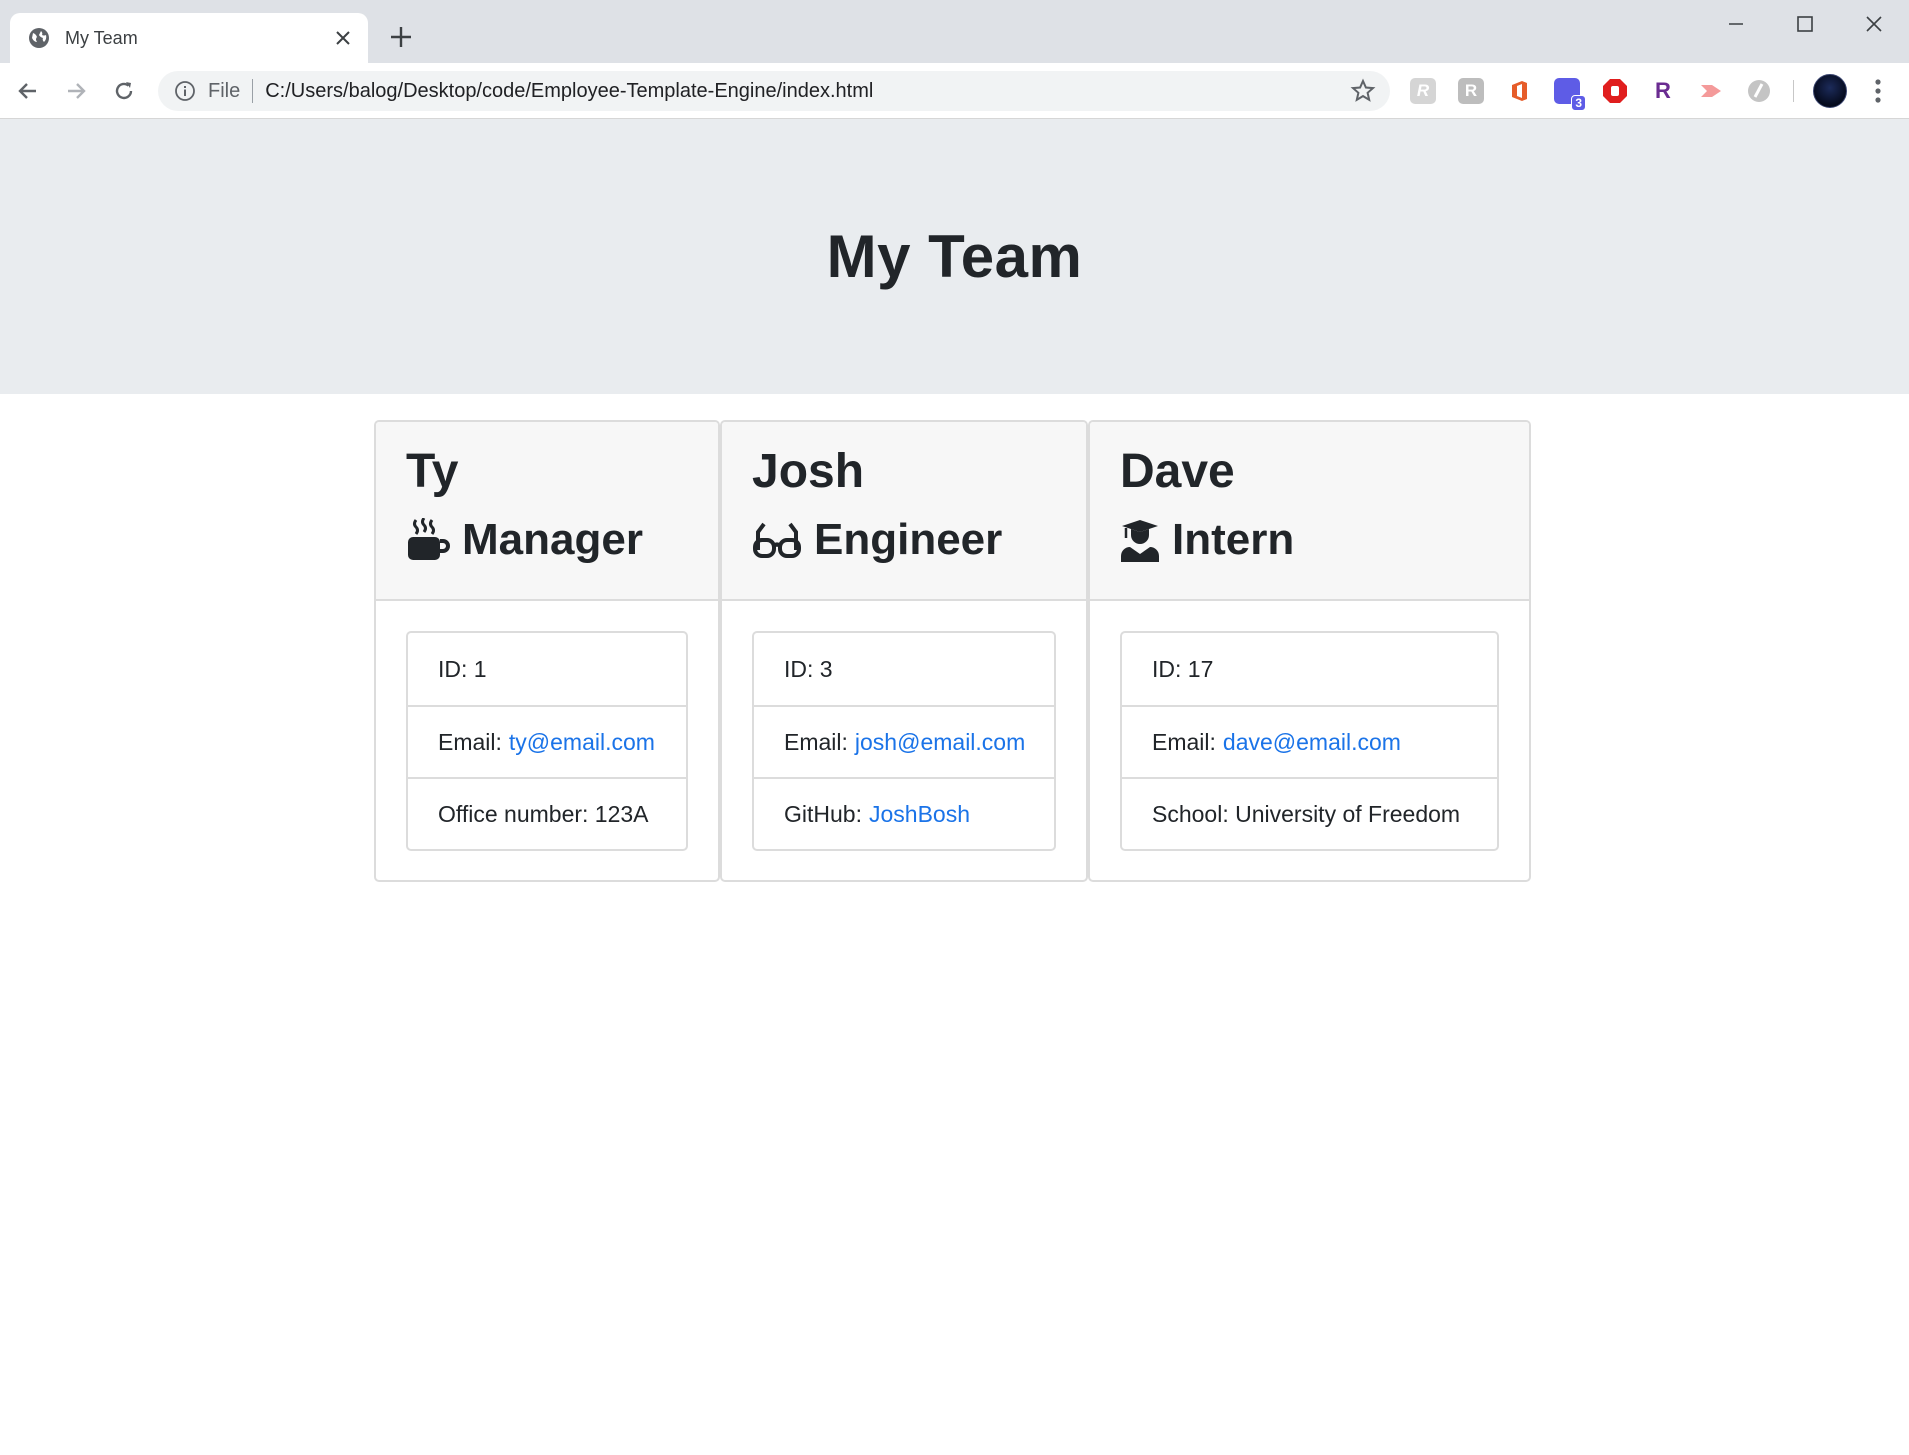 The width and height of the screenshot is (1909, 1455). I want to click on toolbar-divider, so click(1793, 91).